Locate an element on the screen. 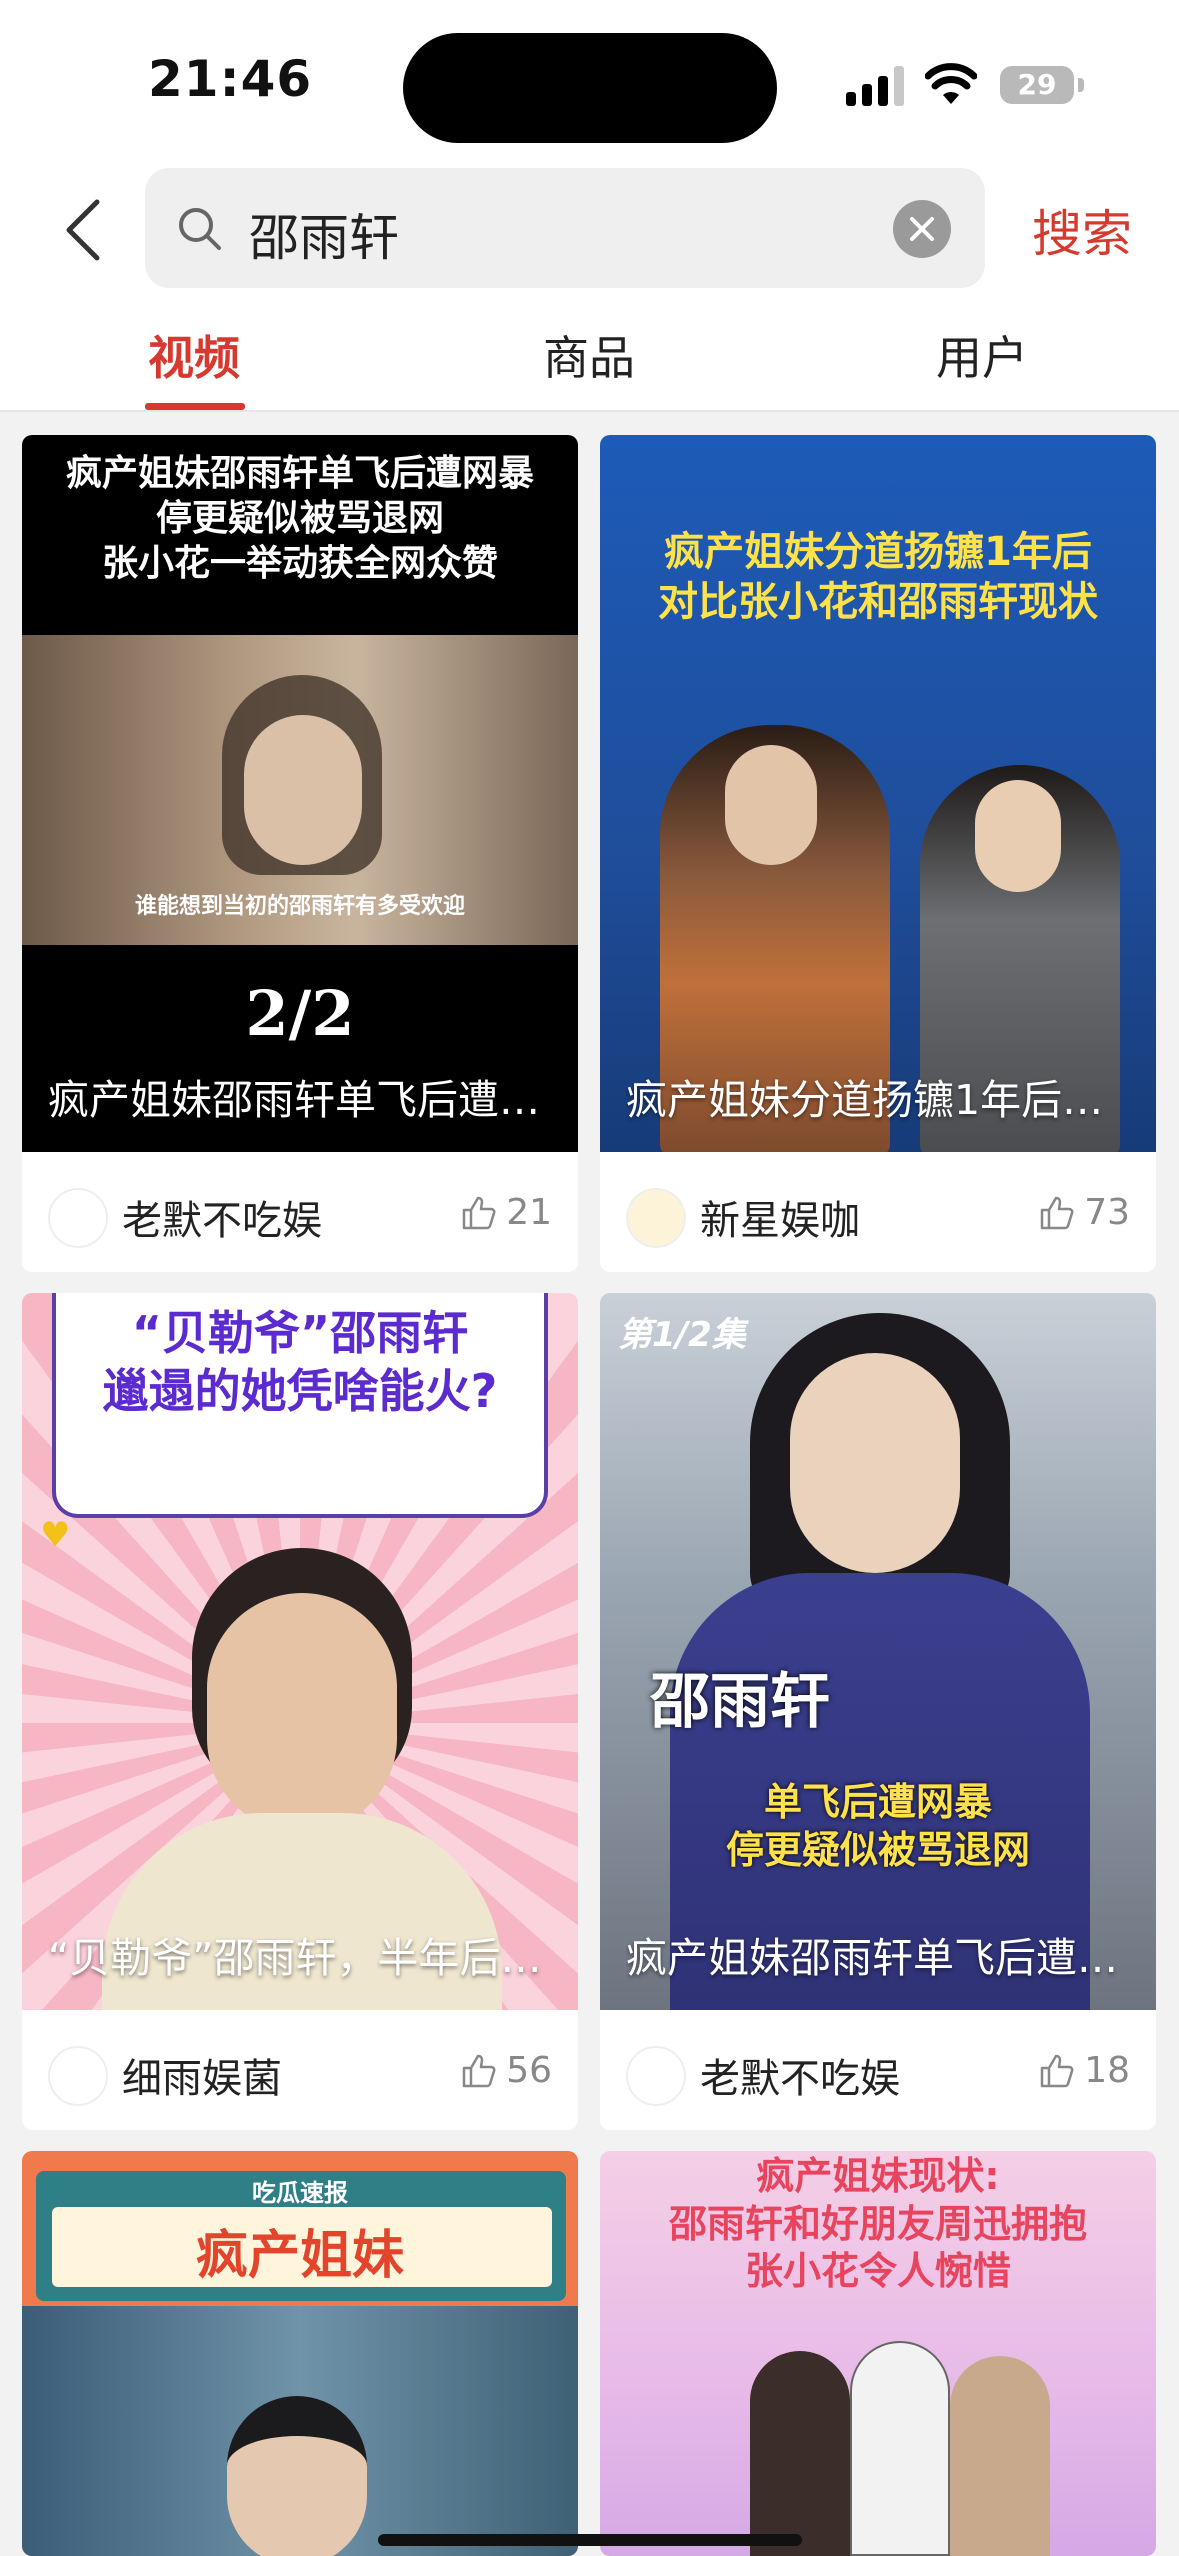 The width and height of the screenshot is (1179, 2556). like-number: 73 is located at coordinates (1107, 1212).